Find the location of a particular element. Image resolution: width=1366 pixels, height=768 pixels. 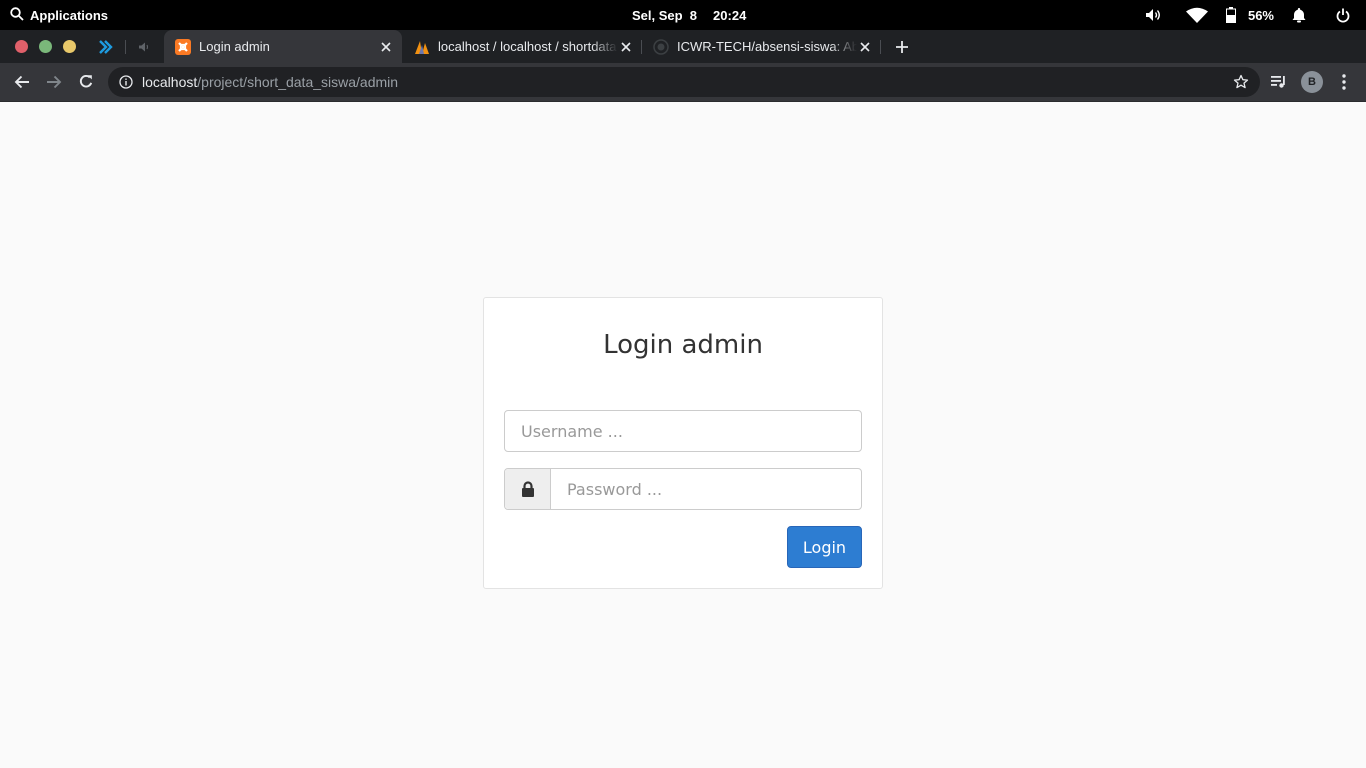

time-text: 20:24 is located at coordinates (730, 15).